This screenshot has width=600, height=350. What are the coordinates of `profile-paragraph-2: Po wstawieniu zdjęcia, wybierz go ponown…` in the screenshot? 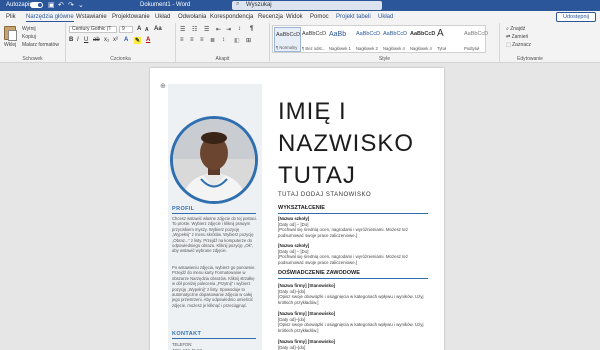 It's located at (215, 286).